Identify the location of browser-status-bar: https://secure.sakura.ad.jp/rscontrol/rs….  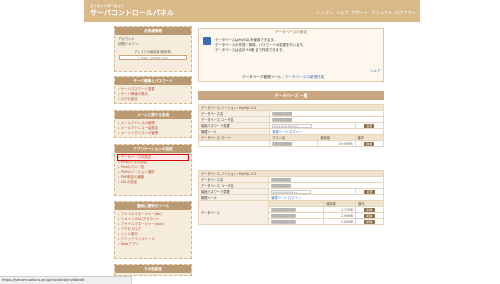
(66, 280).